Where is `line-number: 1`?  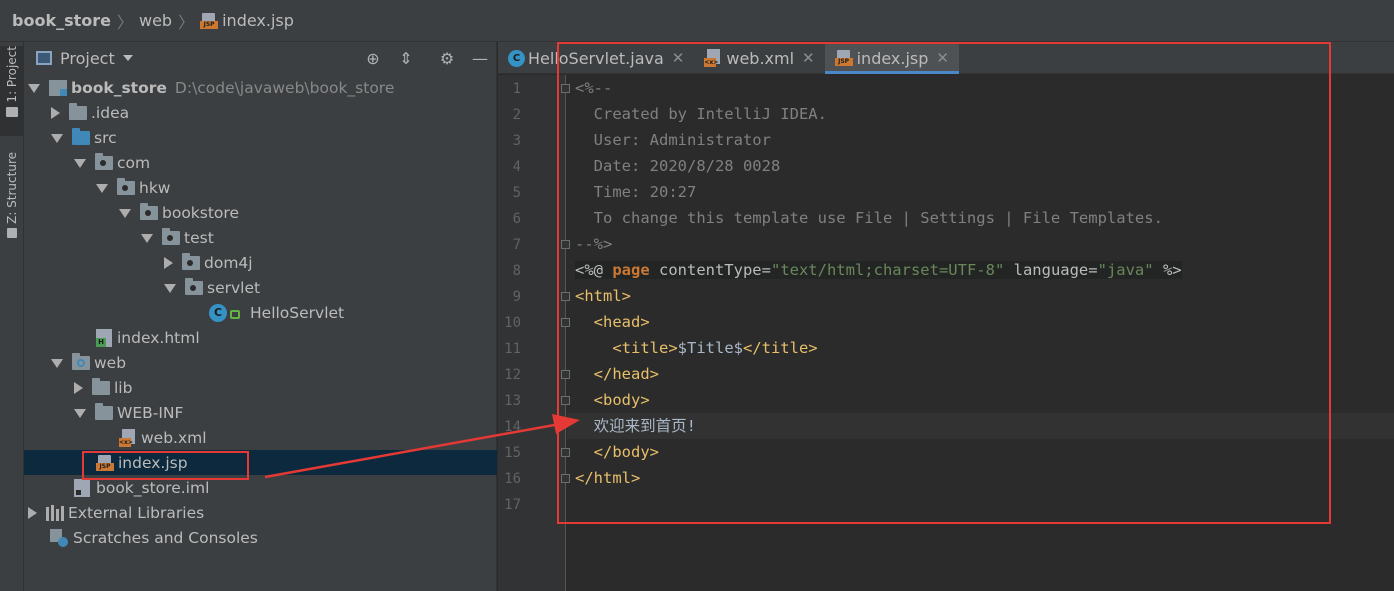
line-number: 1 is located at coordinates (516, 89).